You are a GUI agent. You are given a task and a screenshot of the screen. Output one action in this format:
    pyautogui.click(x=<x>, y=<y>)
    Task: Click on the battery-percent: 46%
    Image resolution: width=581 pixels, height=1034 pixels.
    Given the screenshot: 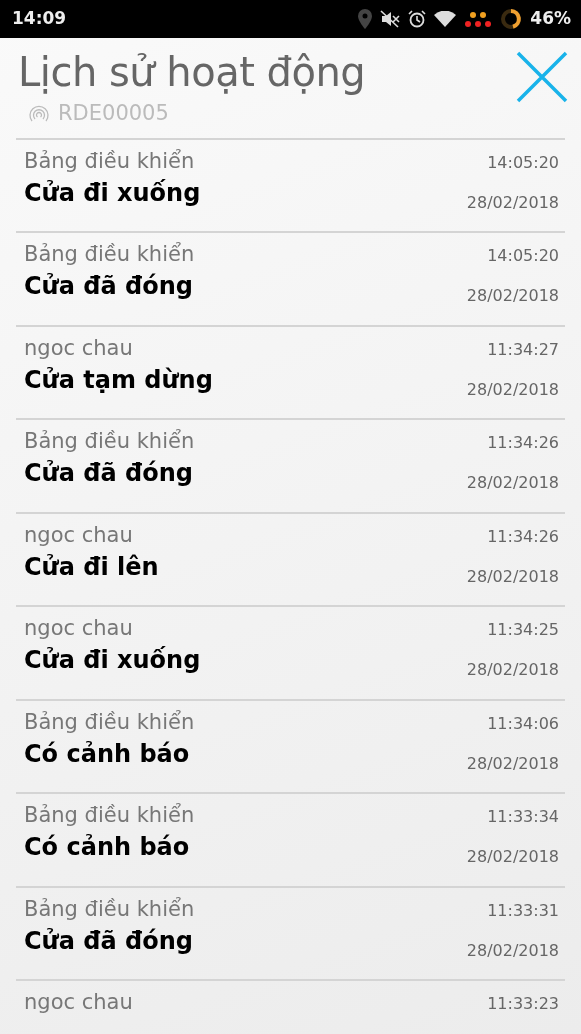 What is the action you would take?
    pyautogui.click(x=550, y=19)
    